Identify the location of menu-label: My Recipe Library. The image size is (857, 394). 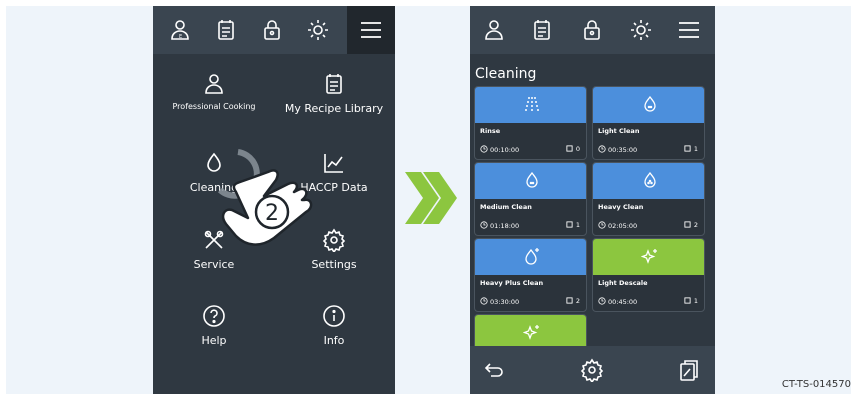
(334, 108).